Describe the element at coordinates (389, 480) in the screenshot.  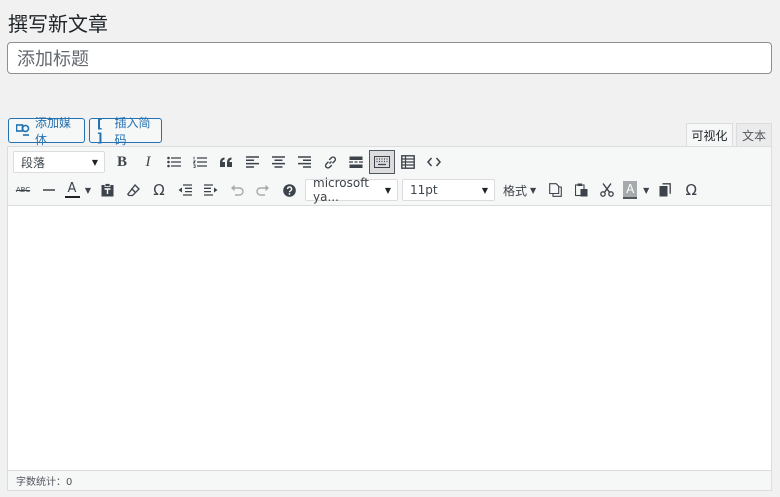
I see `editor-status-bar: 字数统计：0` at that location.